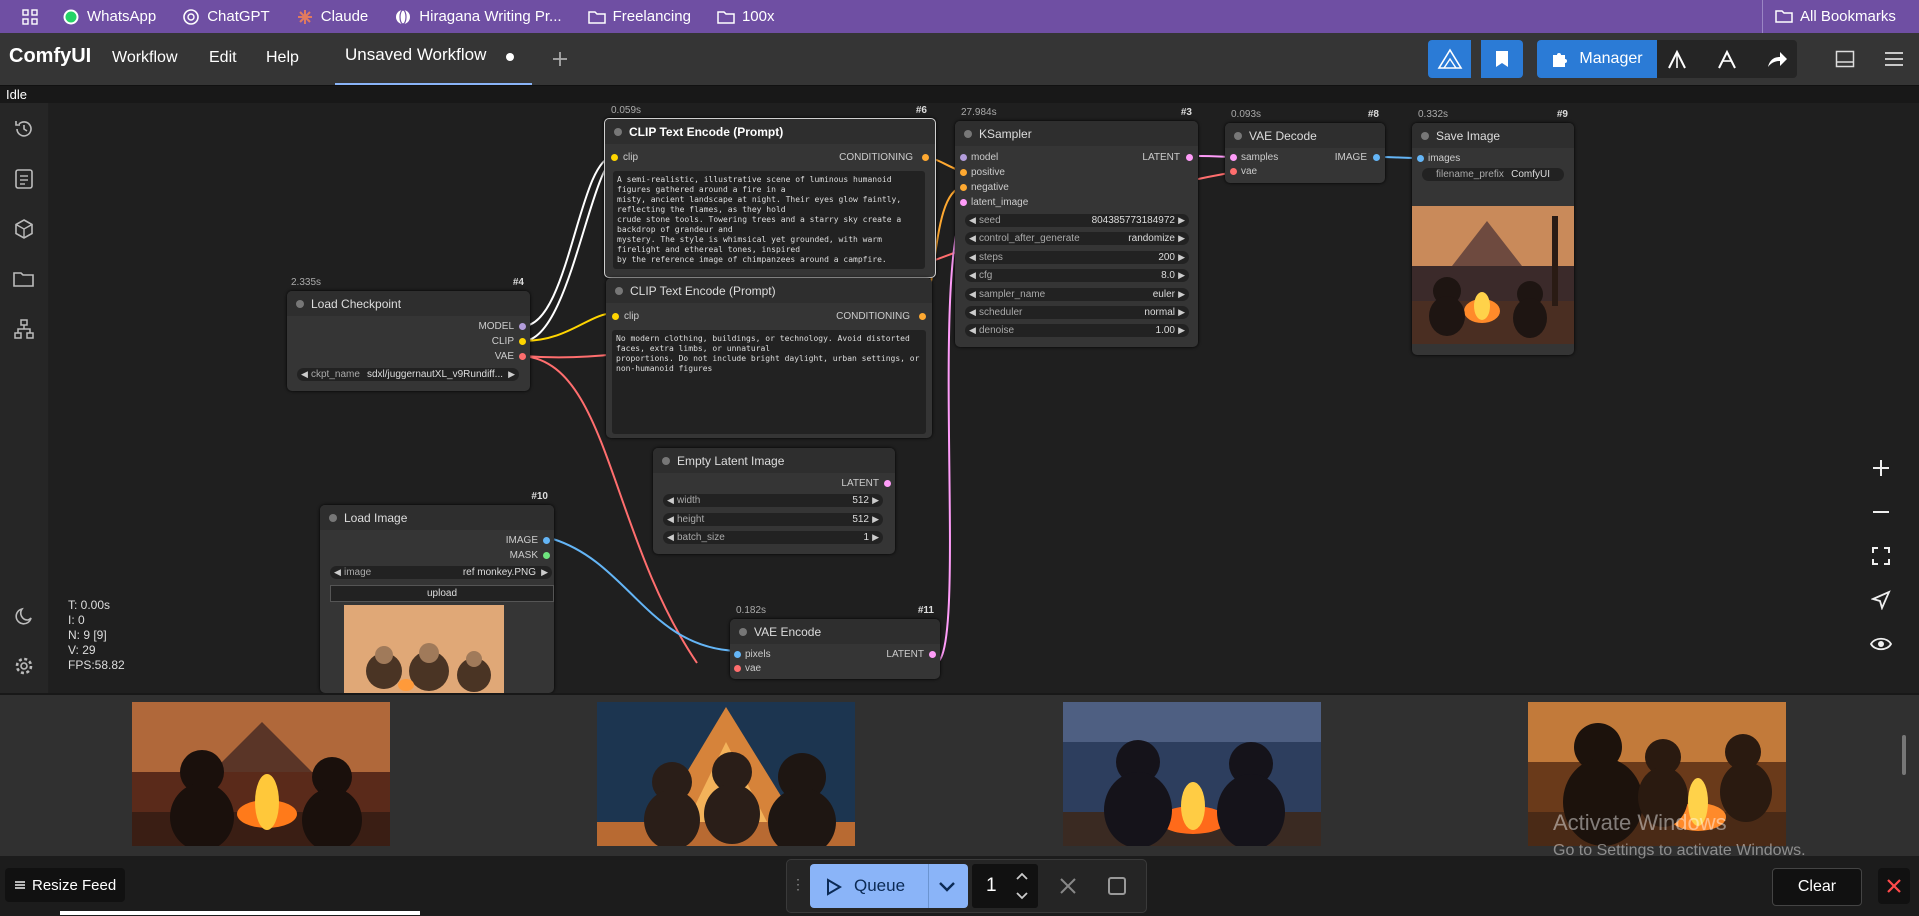  I want to click on widget-batch-size: ◀ batch_size 1 ▶, so click(773, 537).